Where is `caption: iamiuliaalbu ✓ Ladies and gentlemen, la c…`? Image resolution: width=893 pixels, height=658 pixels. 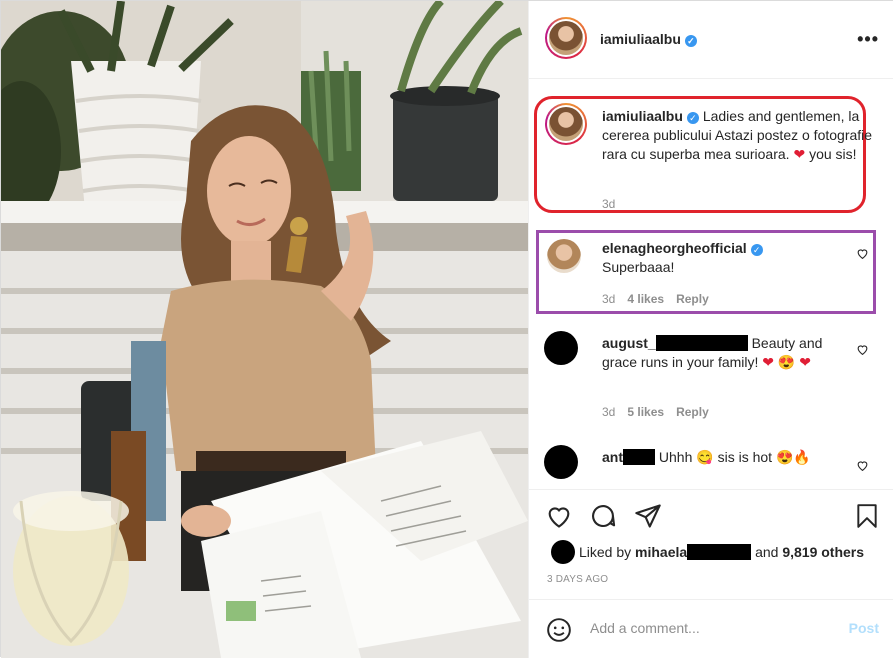 caption: iamiuliaalbu ✓ Ladies and gentlemen, la c… is located at coordinates (711, 158).